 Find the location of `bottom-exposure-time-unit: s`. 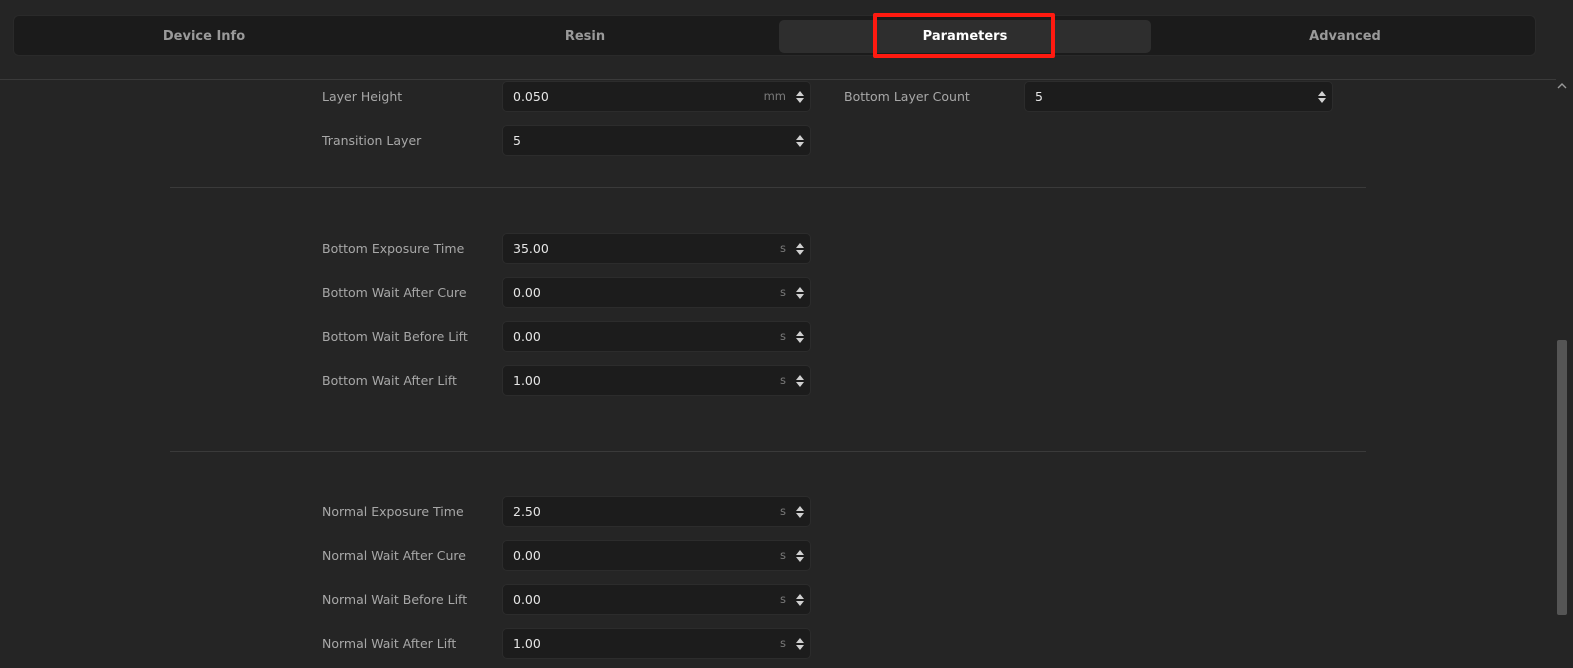

bottom-exposure-time-unit: s is located at coordinates (783, 248).